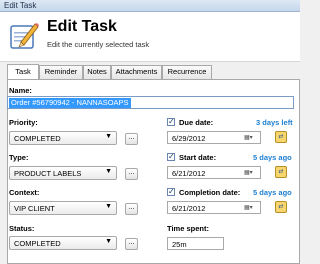 This screenshot has height=264, width=320. I want to click on status-label: Status:, so click(22, 228).